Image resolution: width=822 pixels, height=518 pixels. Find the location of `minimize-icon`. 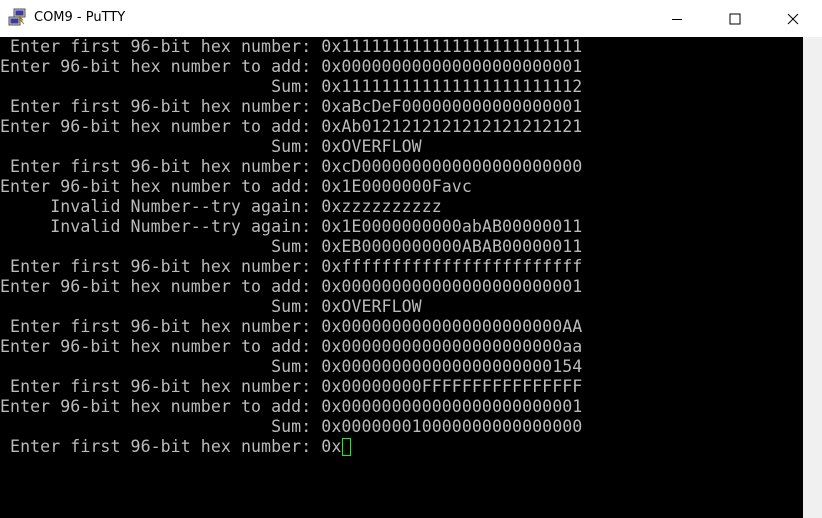

minimize-icon is located at coordinates (677, 19).